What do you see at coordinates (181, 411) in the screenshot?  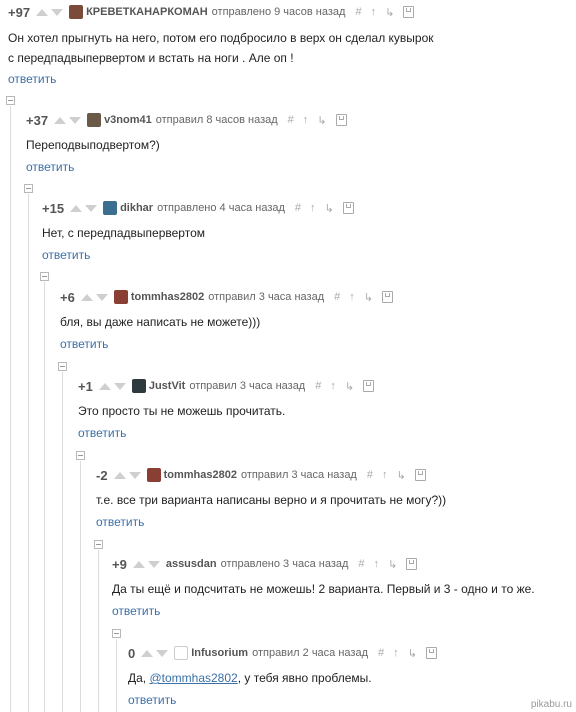 I see `comment-text: Это просто ты не можешь прочитать.` at bounding box center [181, 411].